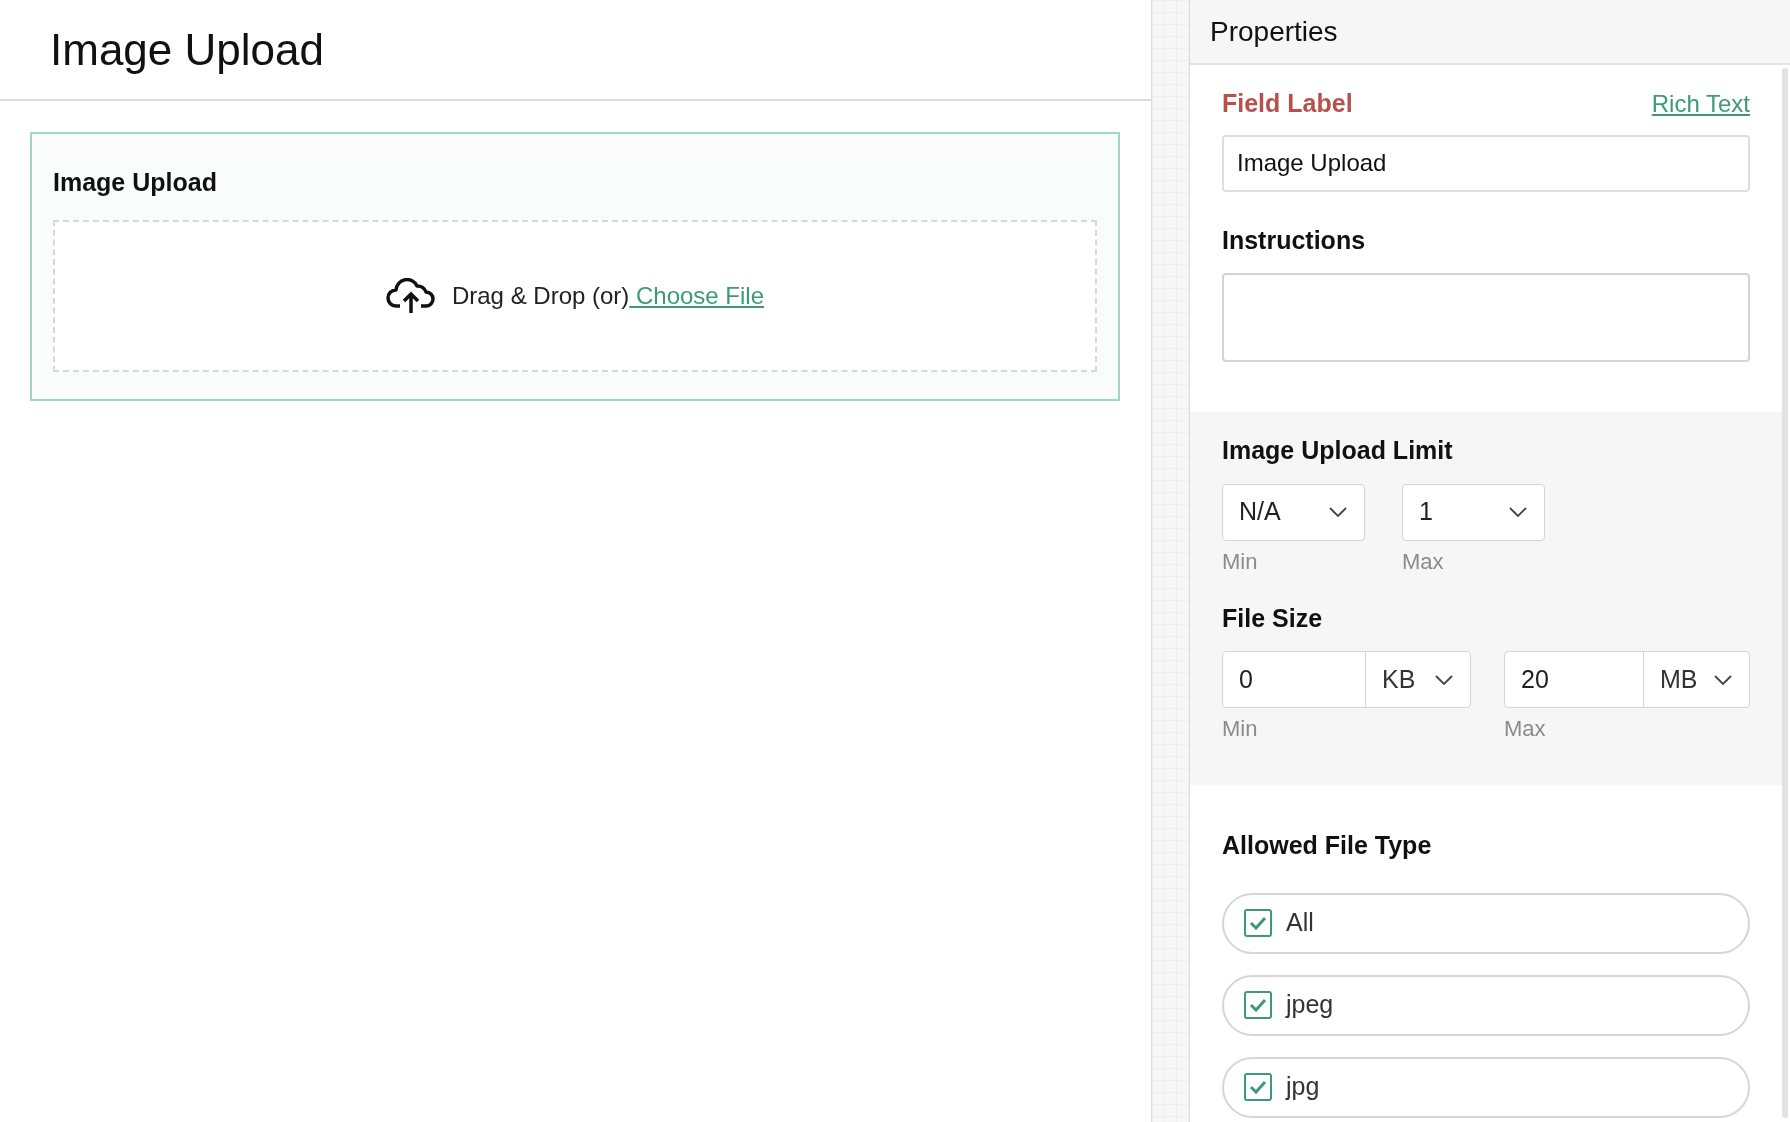 Image resolution: width=1790 pixels, height=1122 pixels. I want to click on drop-text: Drag & Drop (or), so click(540, 295).